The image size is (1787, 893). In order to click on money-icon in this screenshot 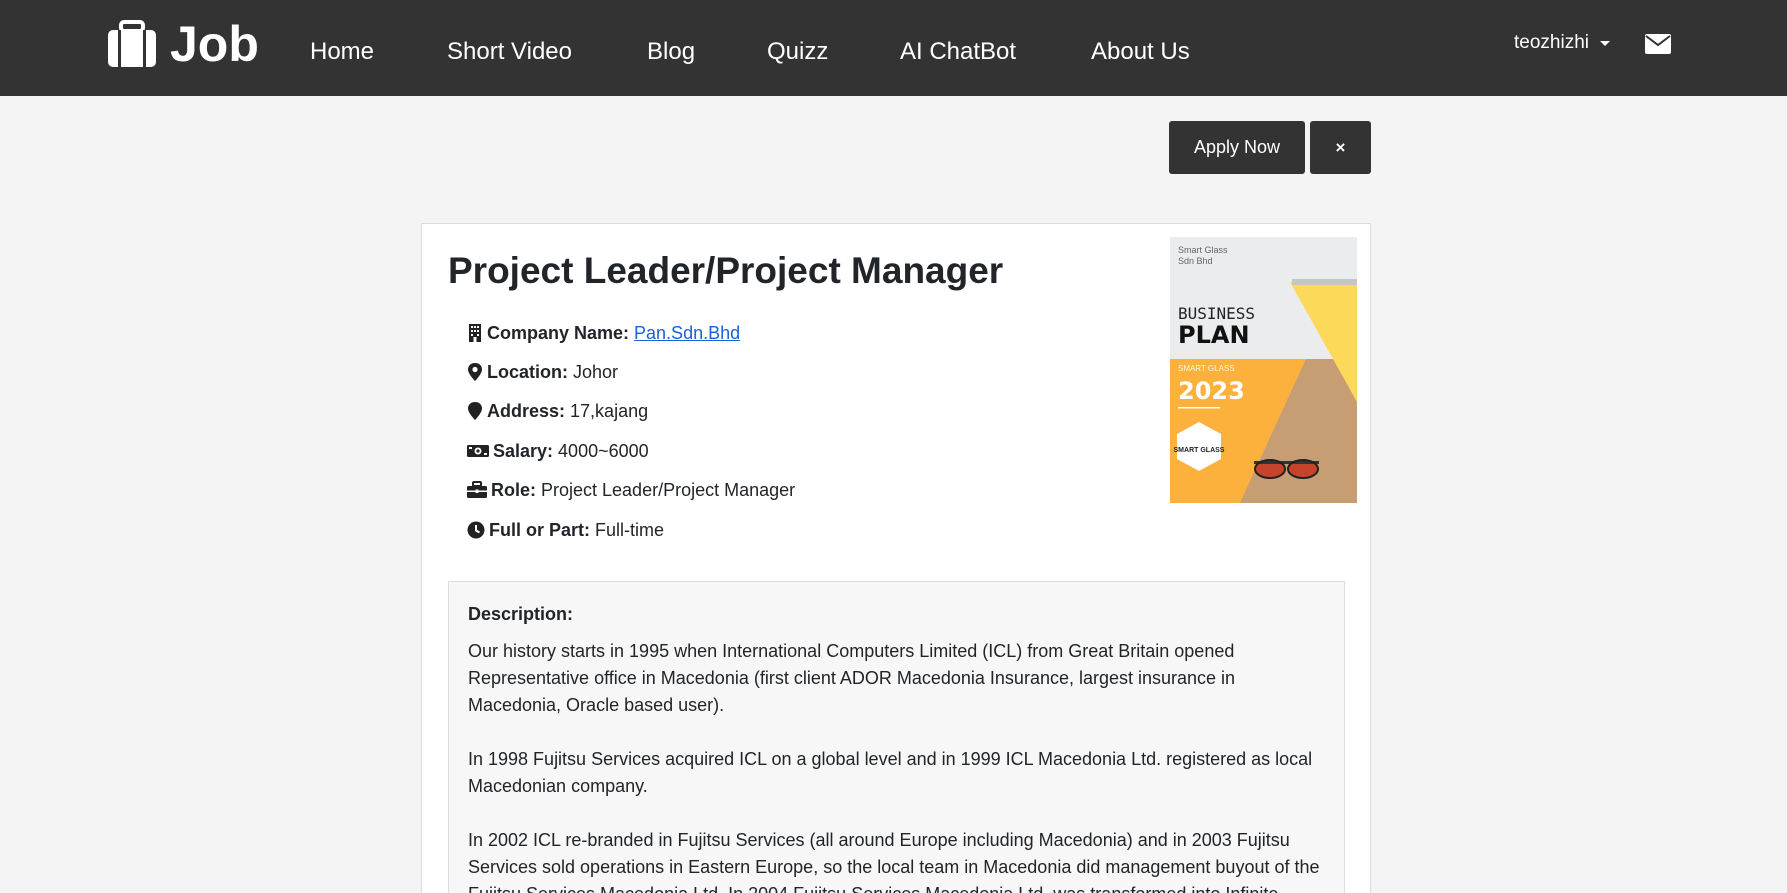, I will do `click(478, 451)`.